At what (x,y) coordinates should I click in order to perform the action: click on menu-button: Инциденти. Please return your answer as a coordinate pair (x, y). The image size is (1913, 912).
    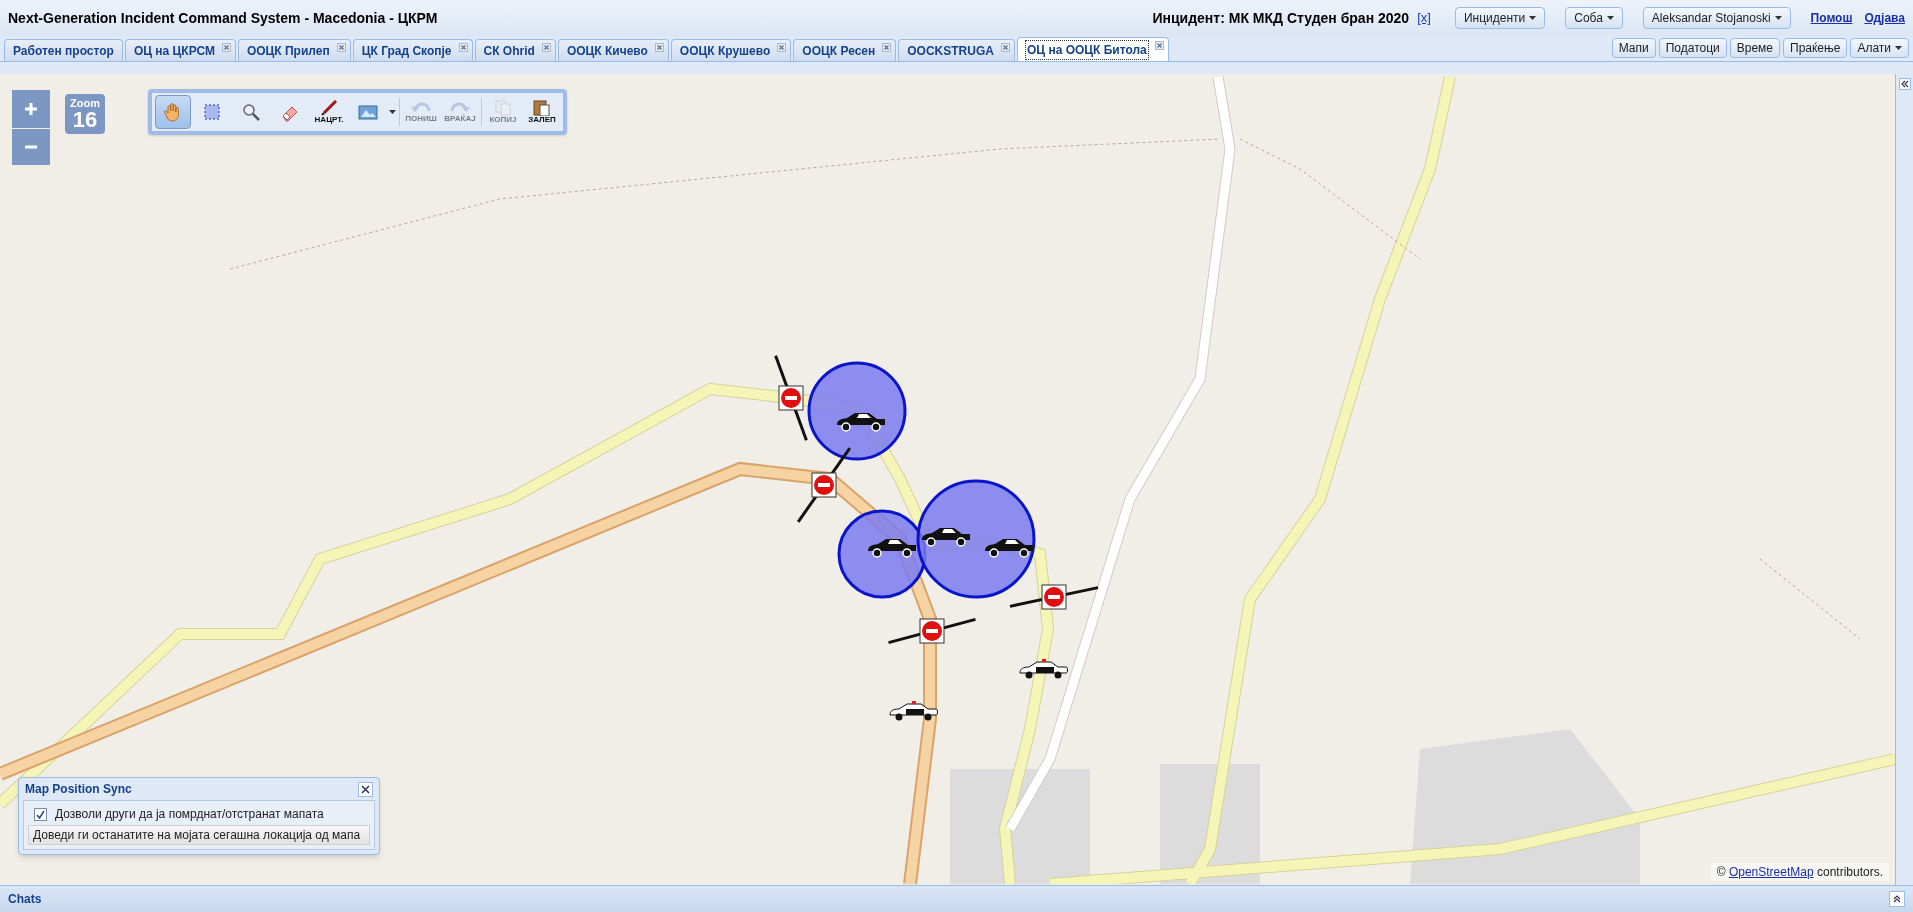
    Looking at the image, I should click on (1500, 18).